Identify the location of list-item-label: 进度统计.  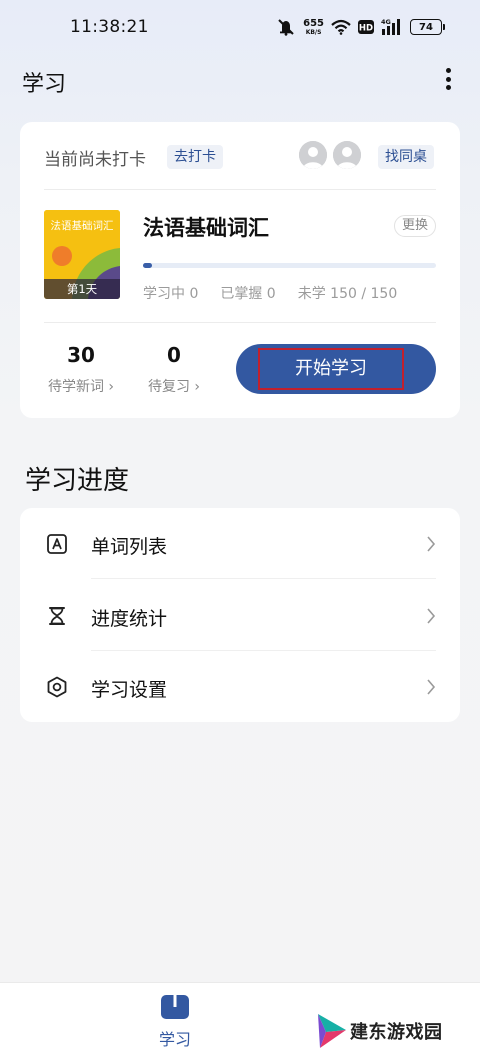
(129, 619).